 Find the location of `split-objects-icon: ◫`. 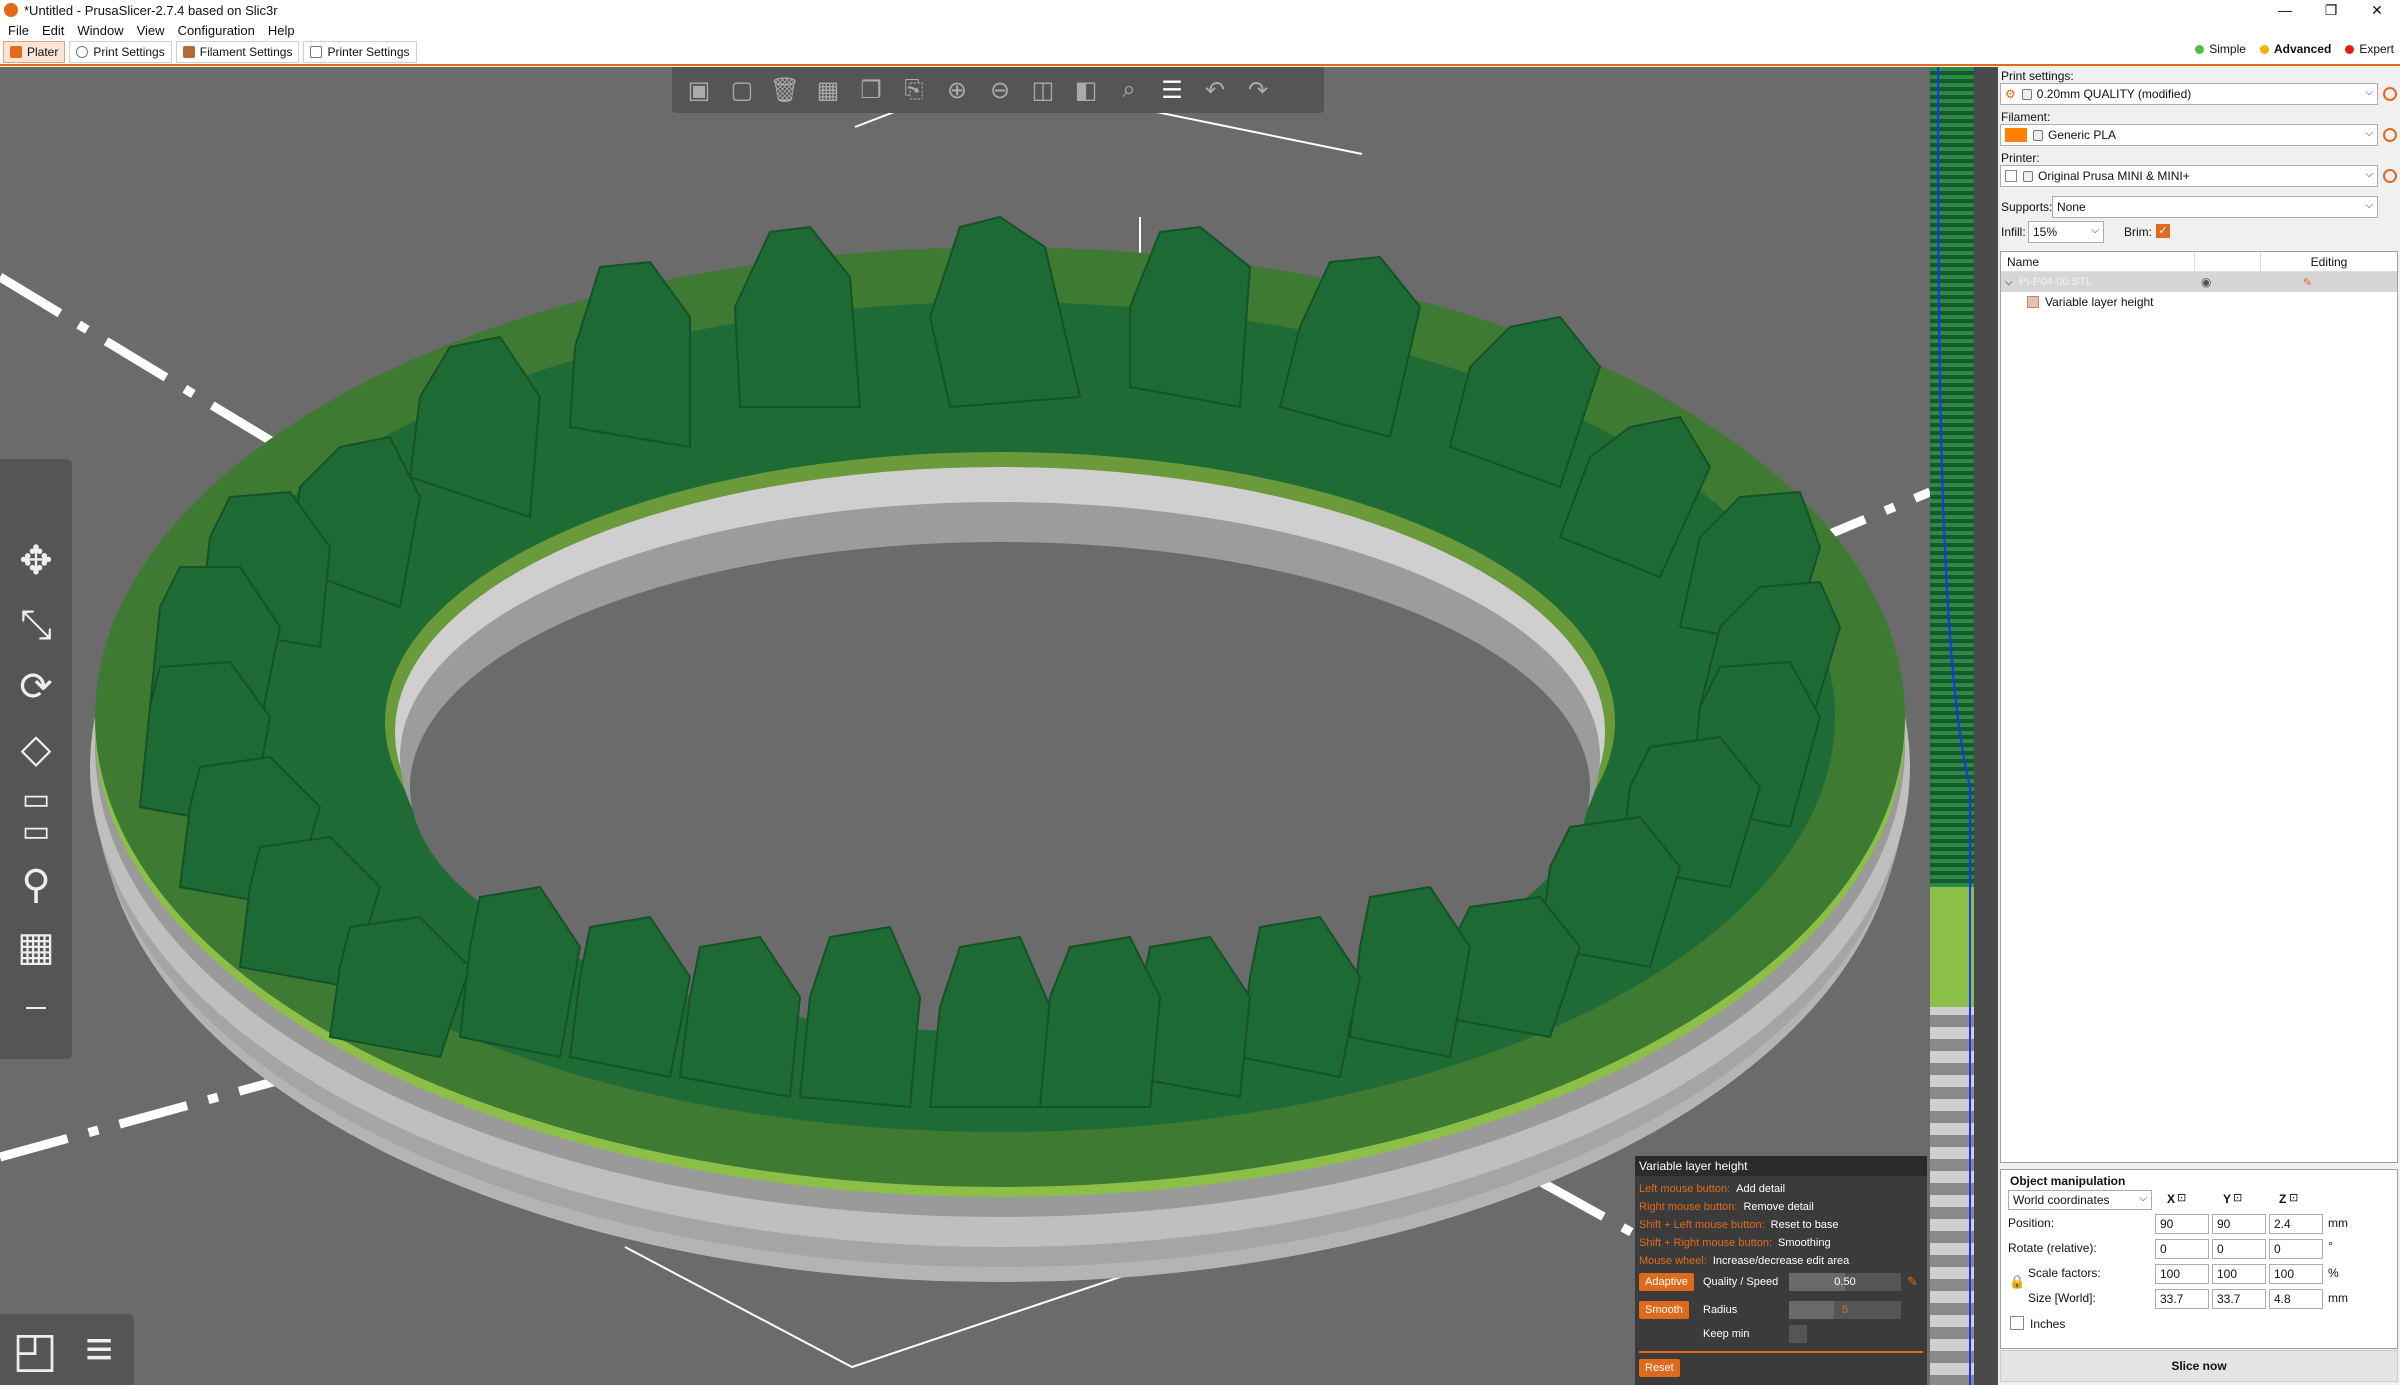

split-objects-icon: ◫ is located at coordinates (1043, 90).